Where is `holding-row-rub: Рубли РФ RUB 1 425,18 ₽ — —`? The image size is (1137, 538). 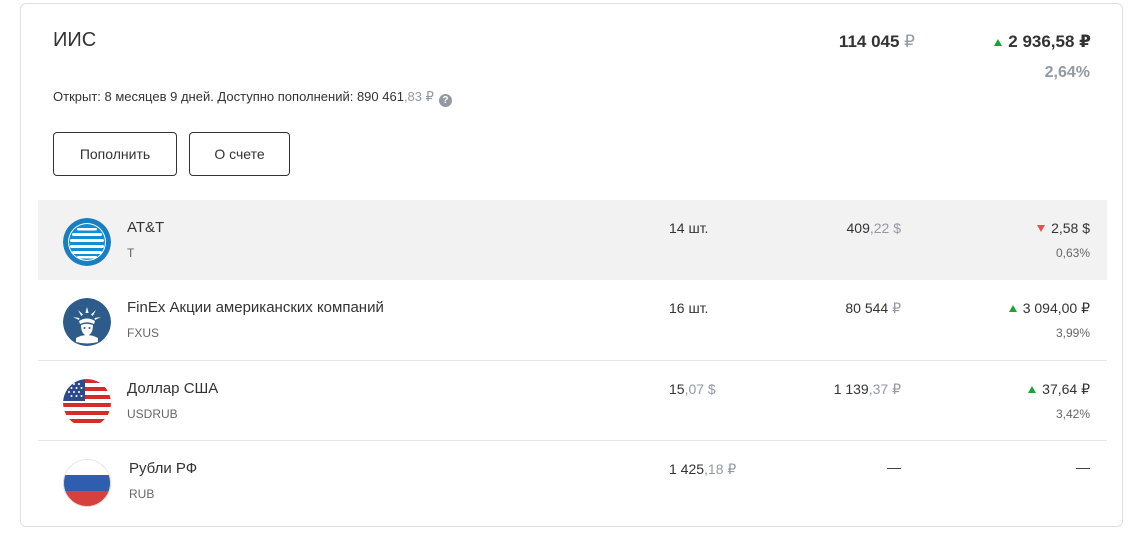
holding-row-rub: Рубли РФ RUB 1 425,18 ₽ — — is located at coordinates (572, 480).